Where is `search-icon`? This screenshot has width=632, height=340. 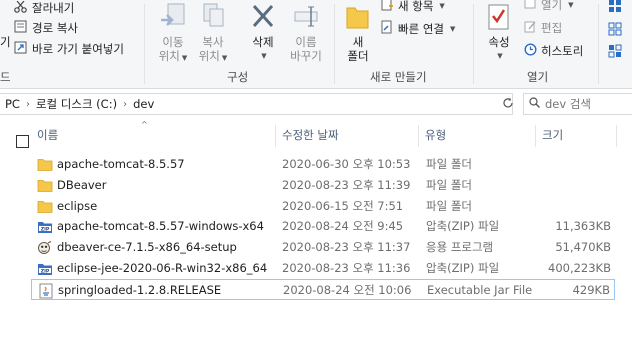
search-icon is located at coordinates (534, 104).